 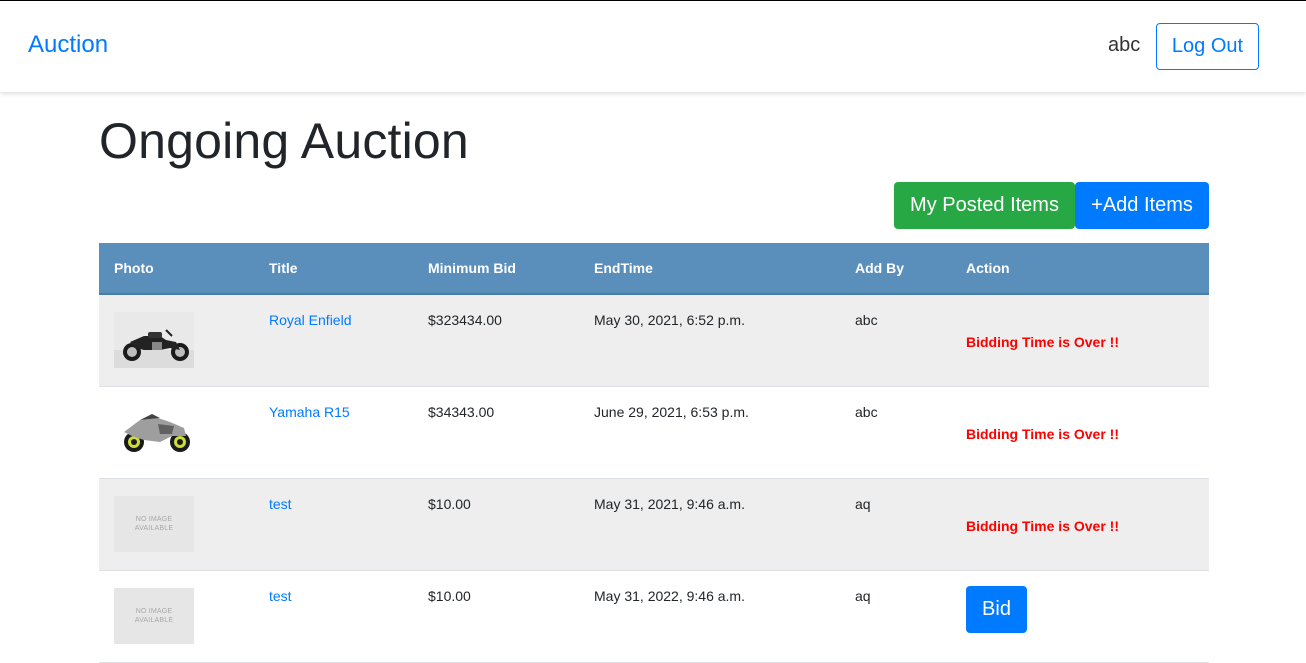 I want to click on endtime-cell: May 31, 2021, 9:46 a.m., so click(x=669, y=503).